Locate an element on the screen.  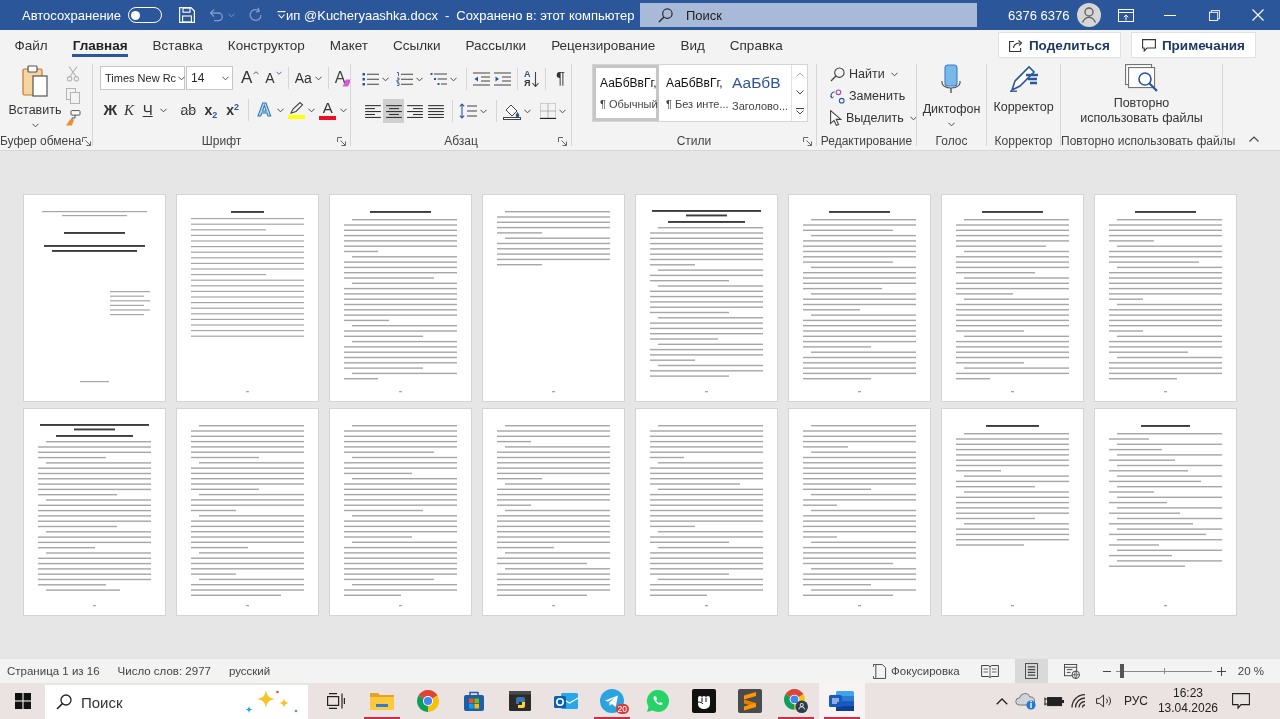
replace-button: Заменить is located at coordinates (873, 96).